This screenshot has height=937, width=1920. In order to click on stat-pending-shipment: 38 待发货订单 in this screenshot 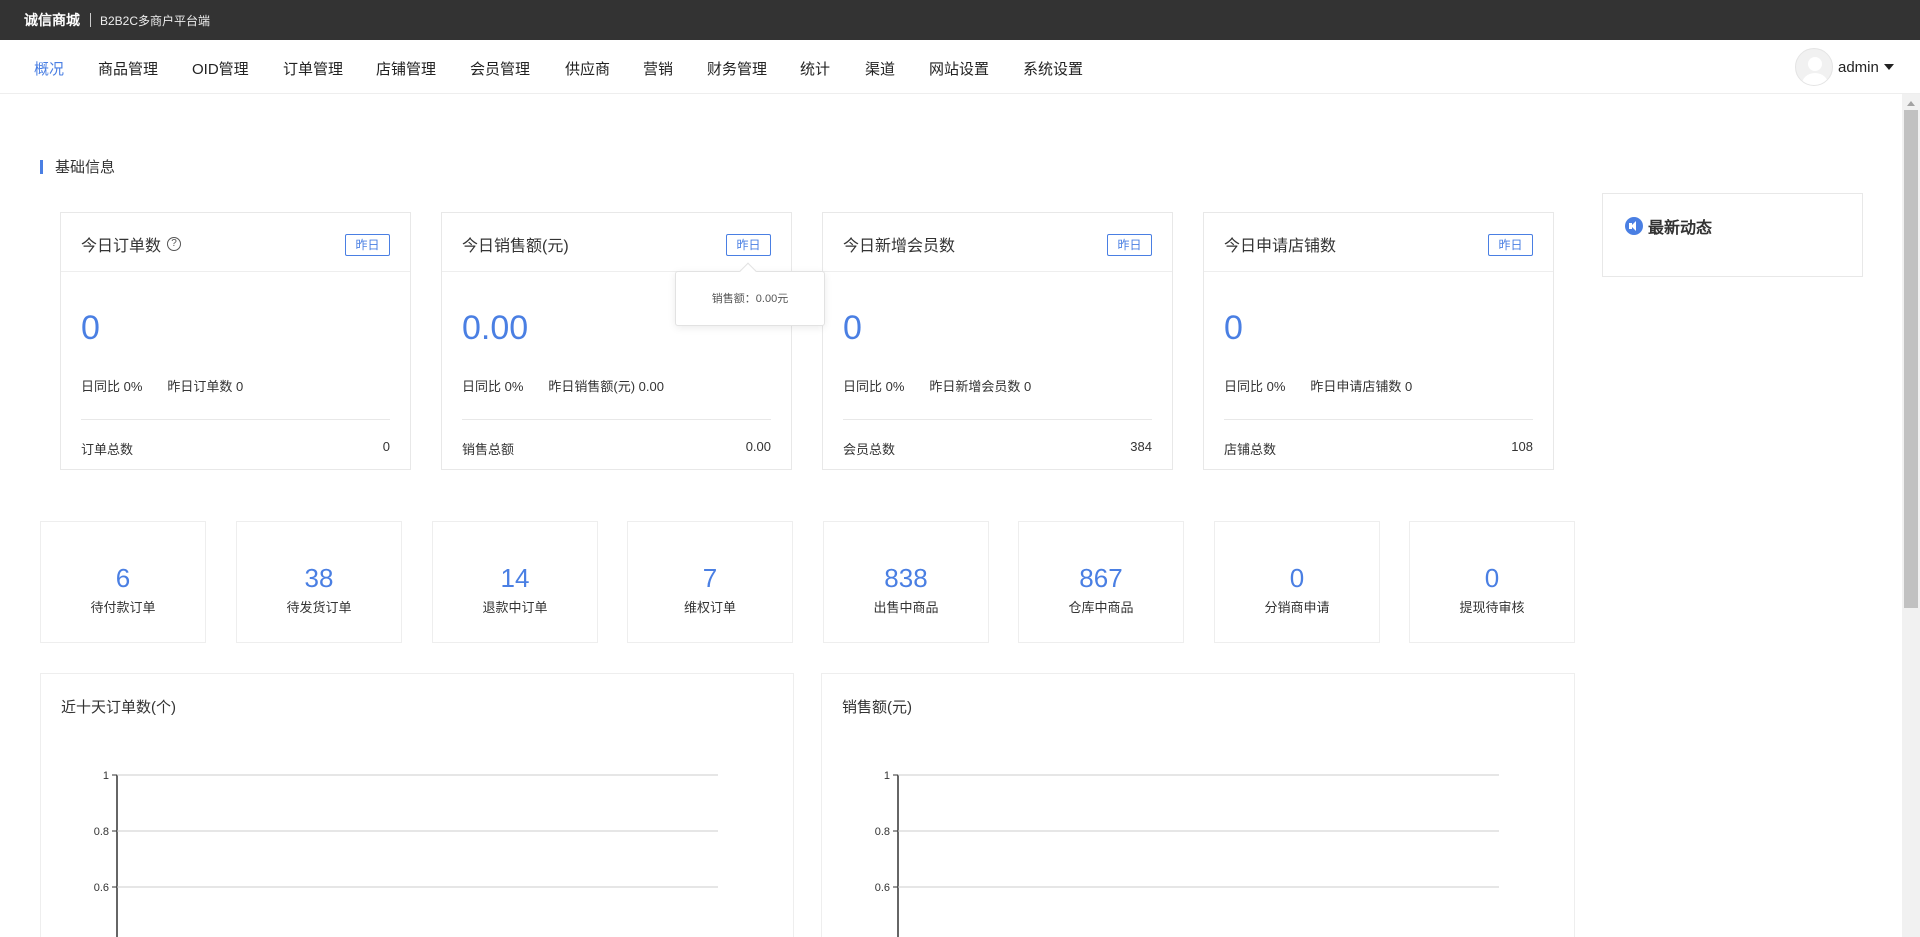, I will do `click(319, 582)`.